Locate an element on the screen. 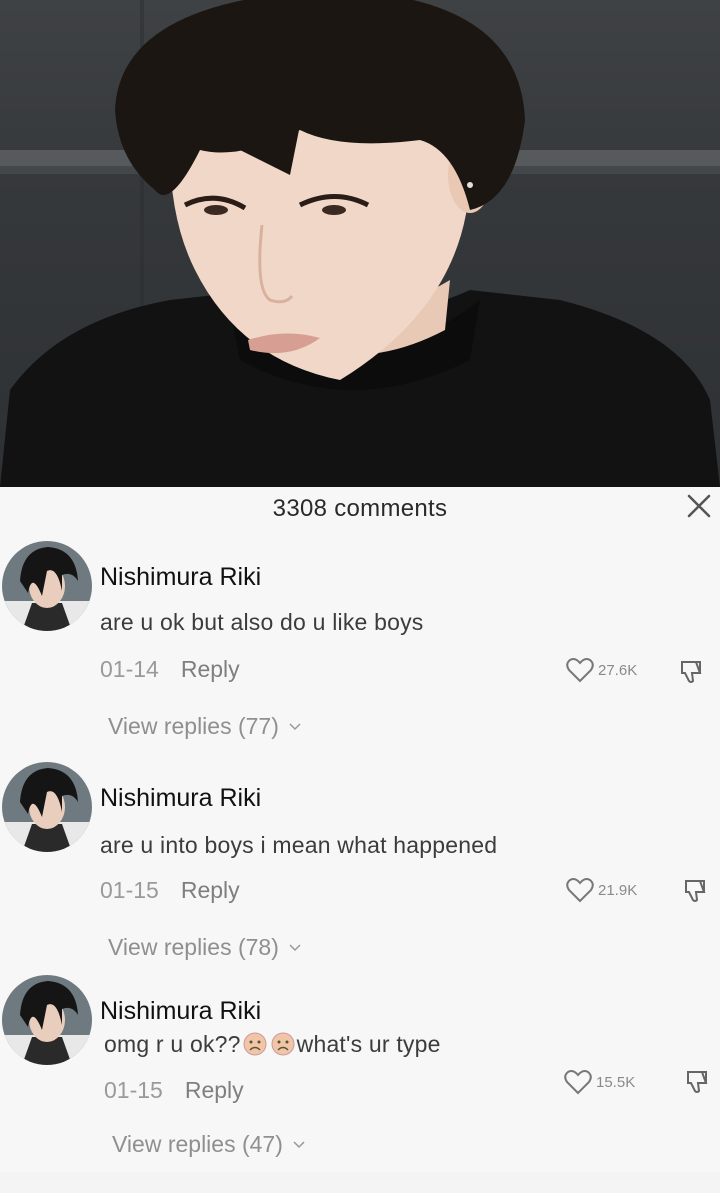  comment-text: are u into boys i mean what happened is located at coordinates (299, 845).